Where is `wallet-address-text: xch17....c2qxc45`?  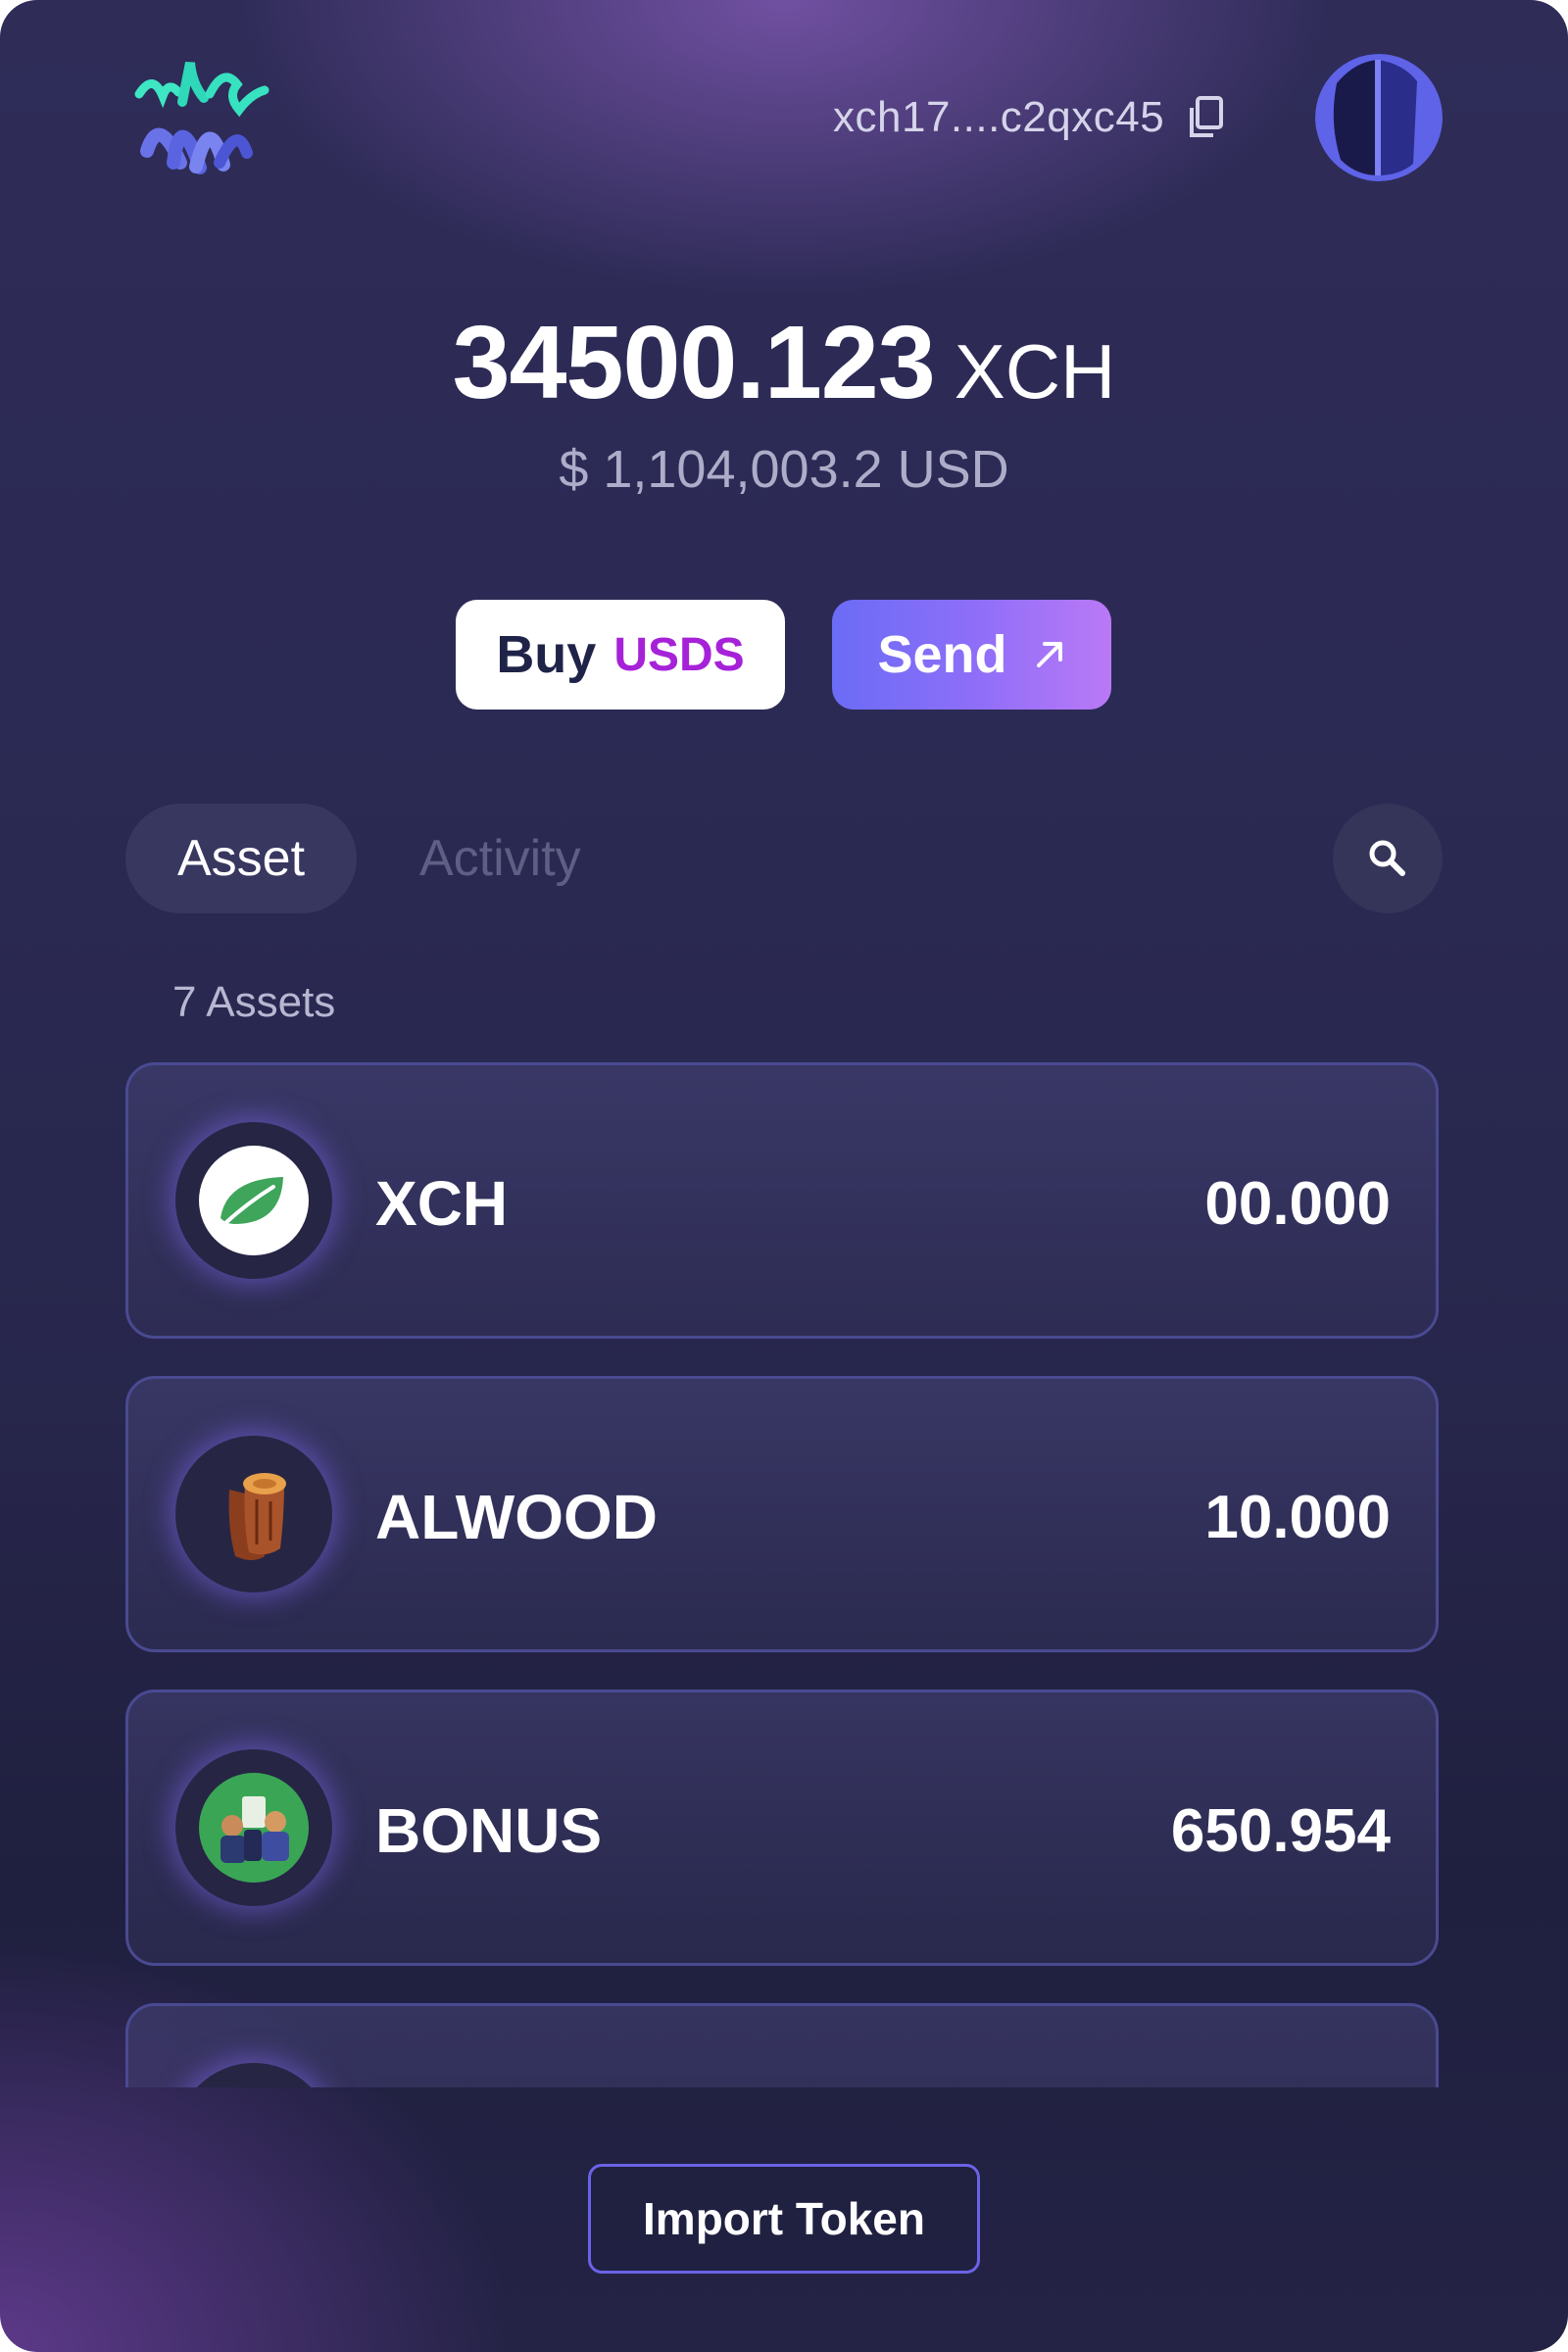 wallet-address-text: xch17....c2qxc45 is located at coordinates (999, 117).